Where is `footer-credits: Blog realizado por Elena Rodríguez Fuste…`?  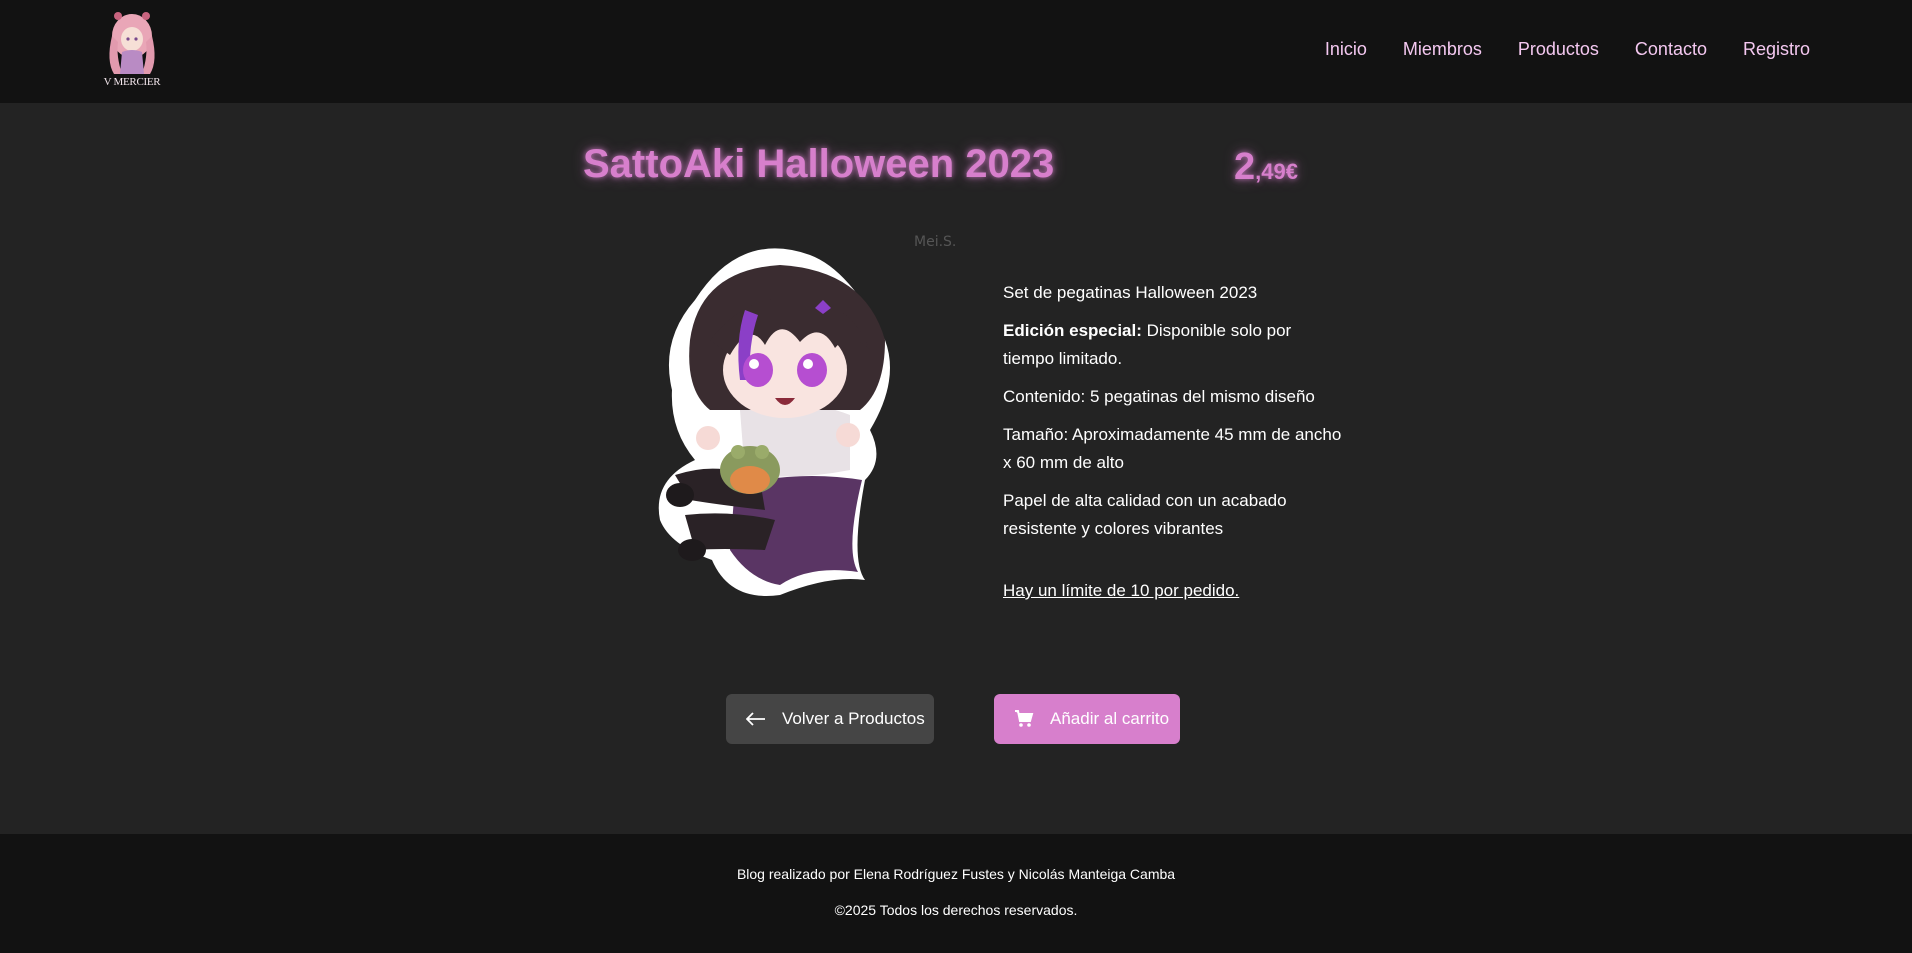
footer-credits: Blog realizado por Elena Rodríguez Fuste… is located at coordinates (956, 874).